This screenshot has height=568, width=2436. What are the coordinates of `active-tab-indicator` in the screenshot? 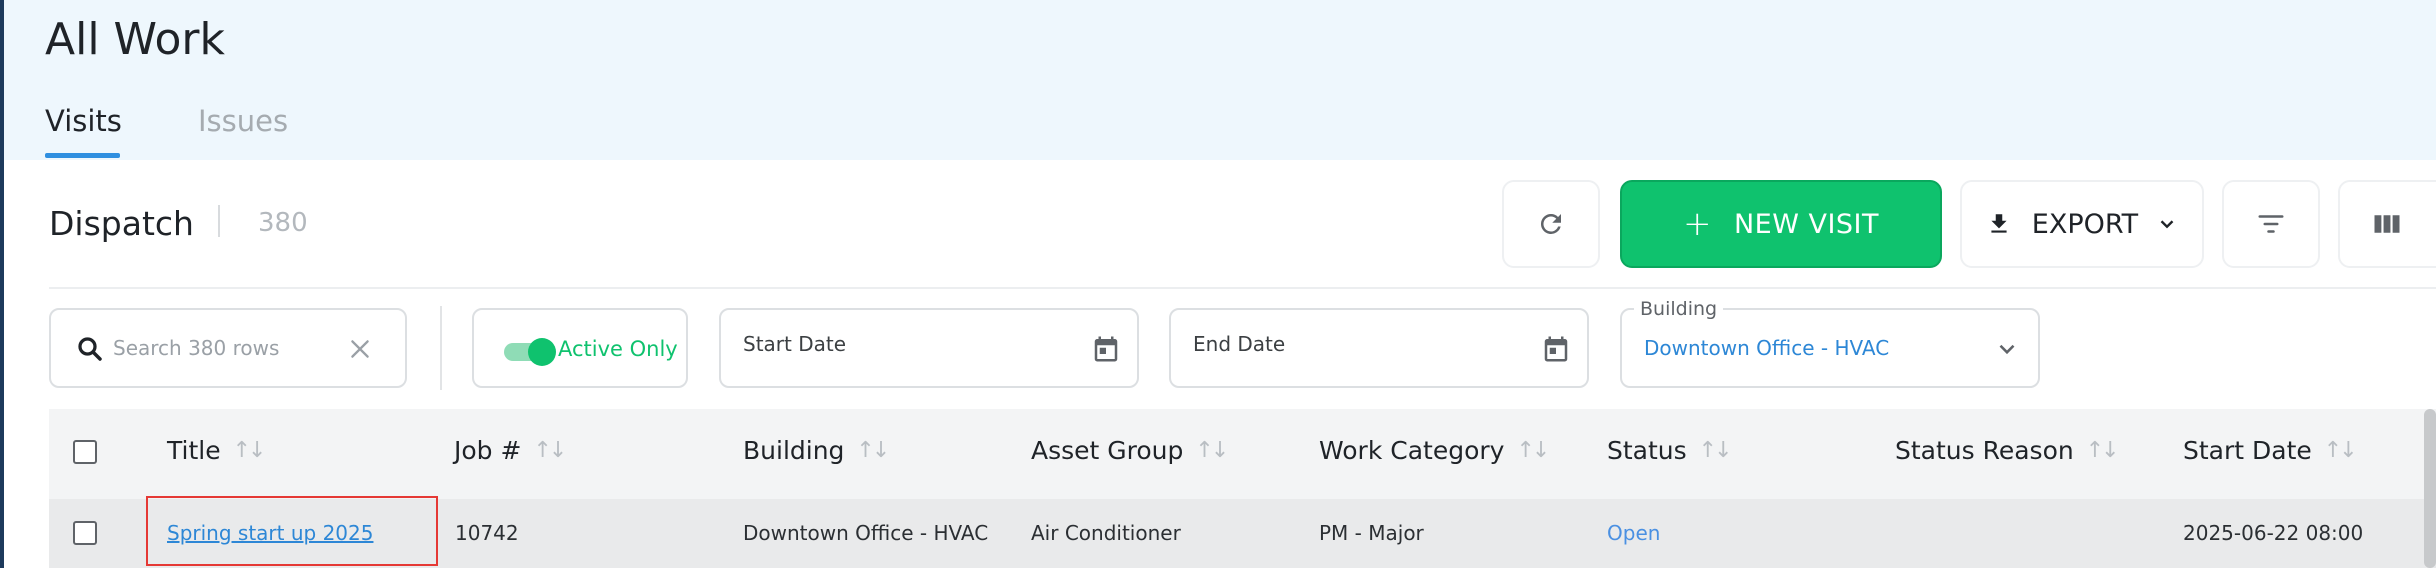 It's located at (82, 155).